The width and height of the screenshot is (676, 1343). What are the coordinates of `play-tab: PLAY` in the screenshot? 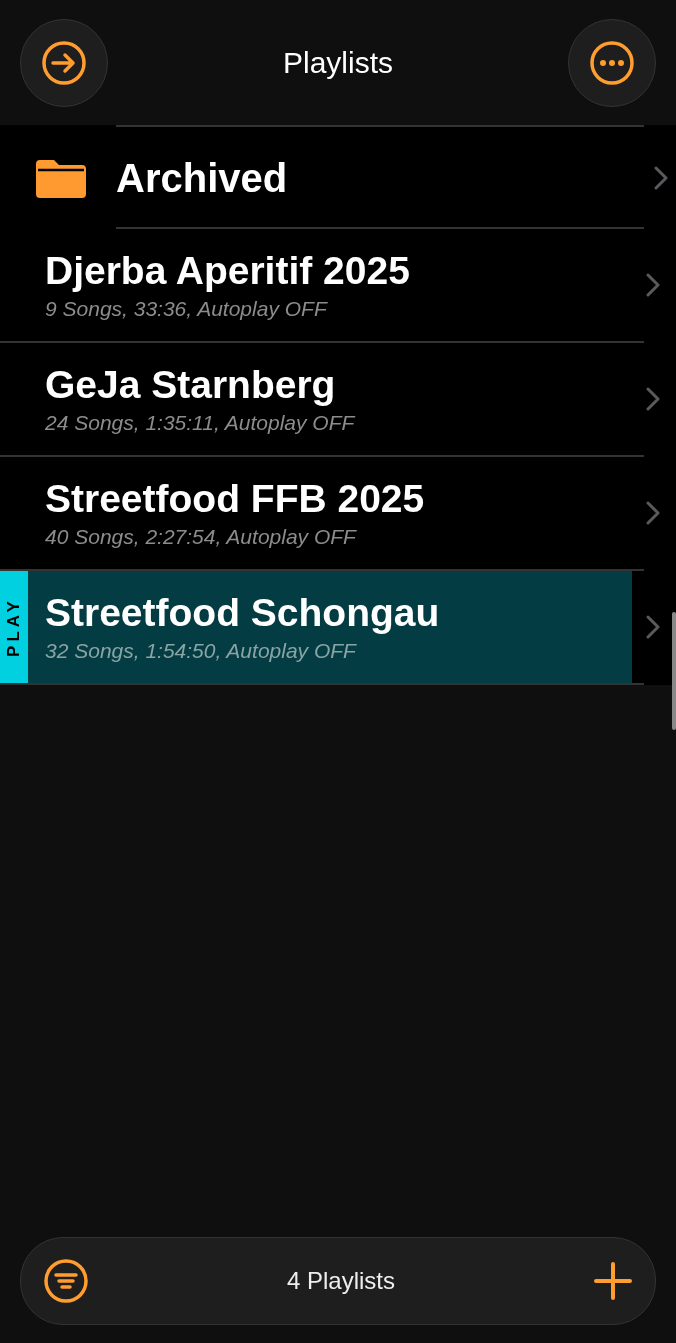 It's located at (14, 627).